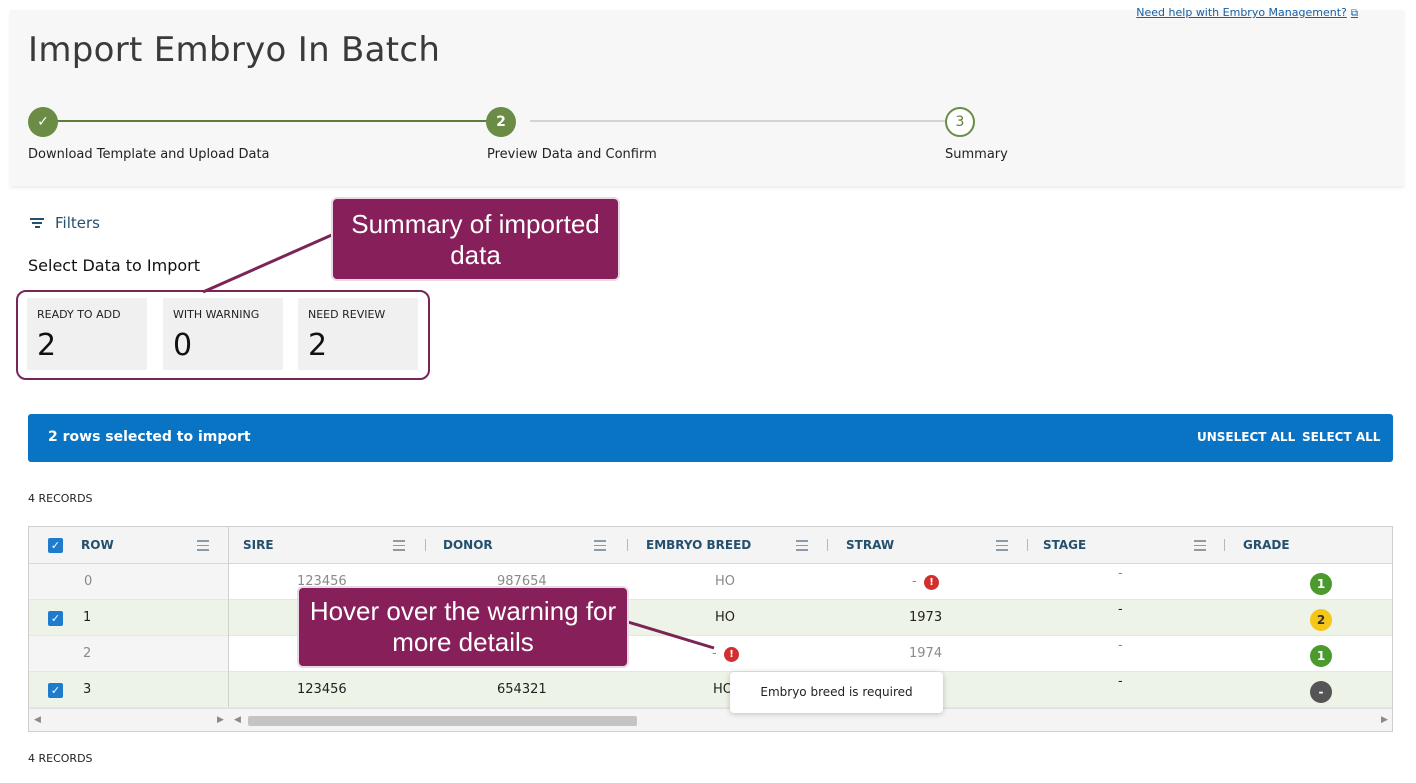  Describe the element at coordinates (442, 721) in the screenshot. I see `scrollbar-thumb` at that location.